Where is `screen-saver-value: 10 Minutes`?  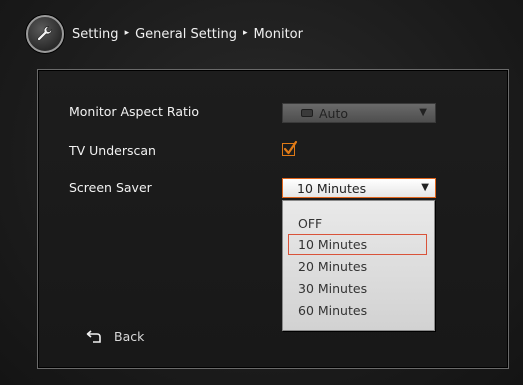
screen-saver-value: 10 Minutes is located at coordinates (332, 188).